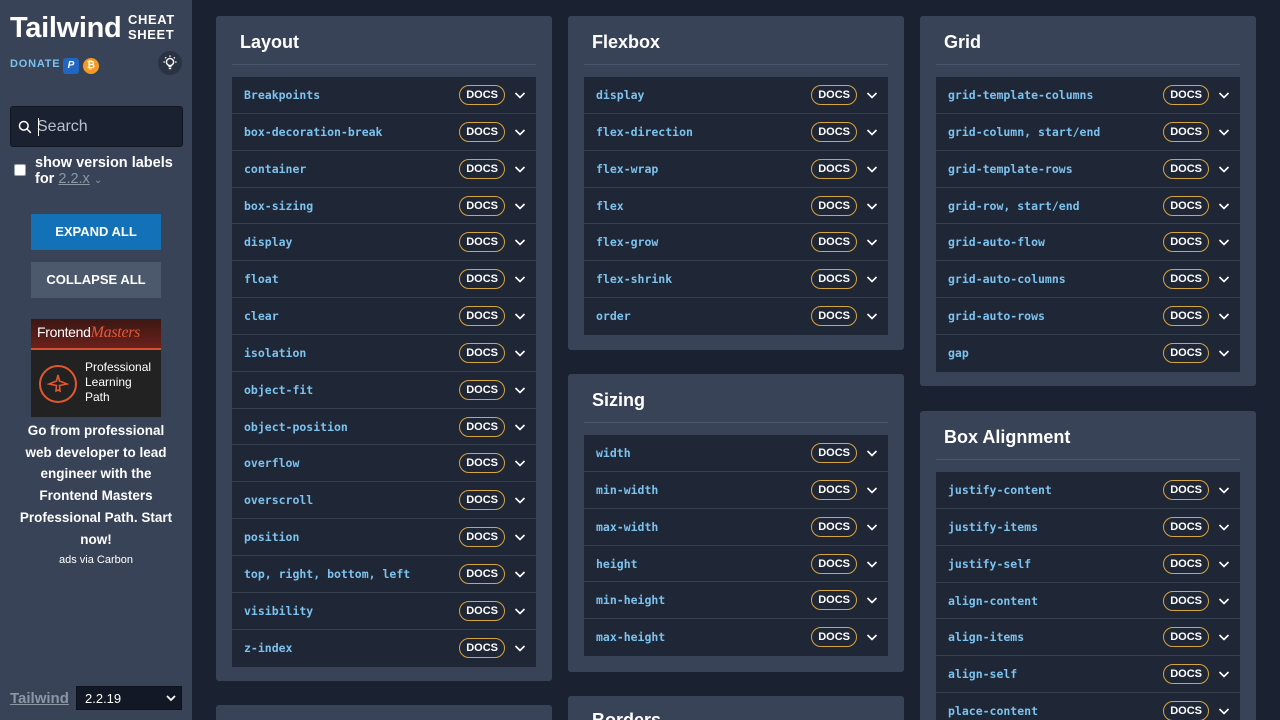  Describe the element at coordinates (736, 206) in the screenshot. I see `list-item: flex DOCS` at that location.